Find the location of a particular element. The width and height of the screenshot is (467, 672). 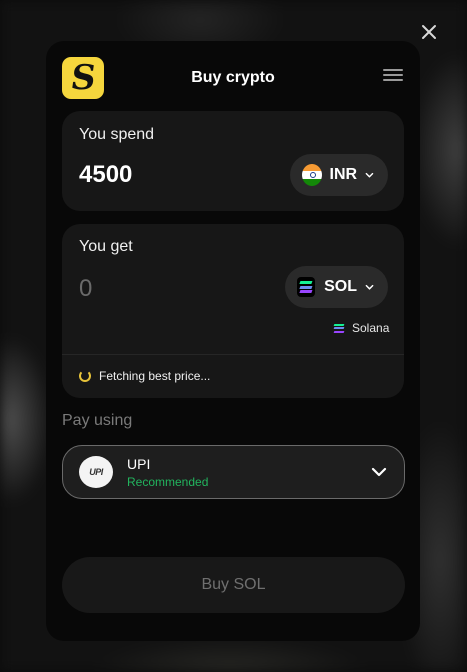

divider is located at coordinates (233, 354).